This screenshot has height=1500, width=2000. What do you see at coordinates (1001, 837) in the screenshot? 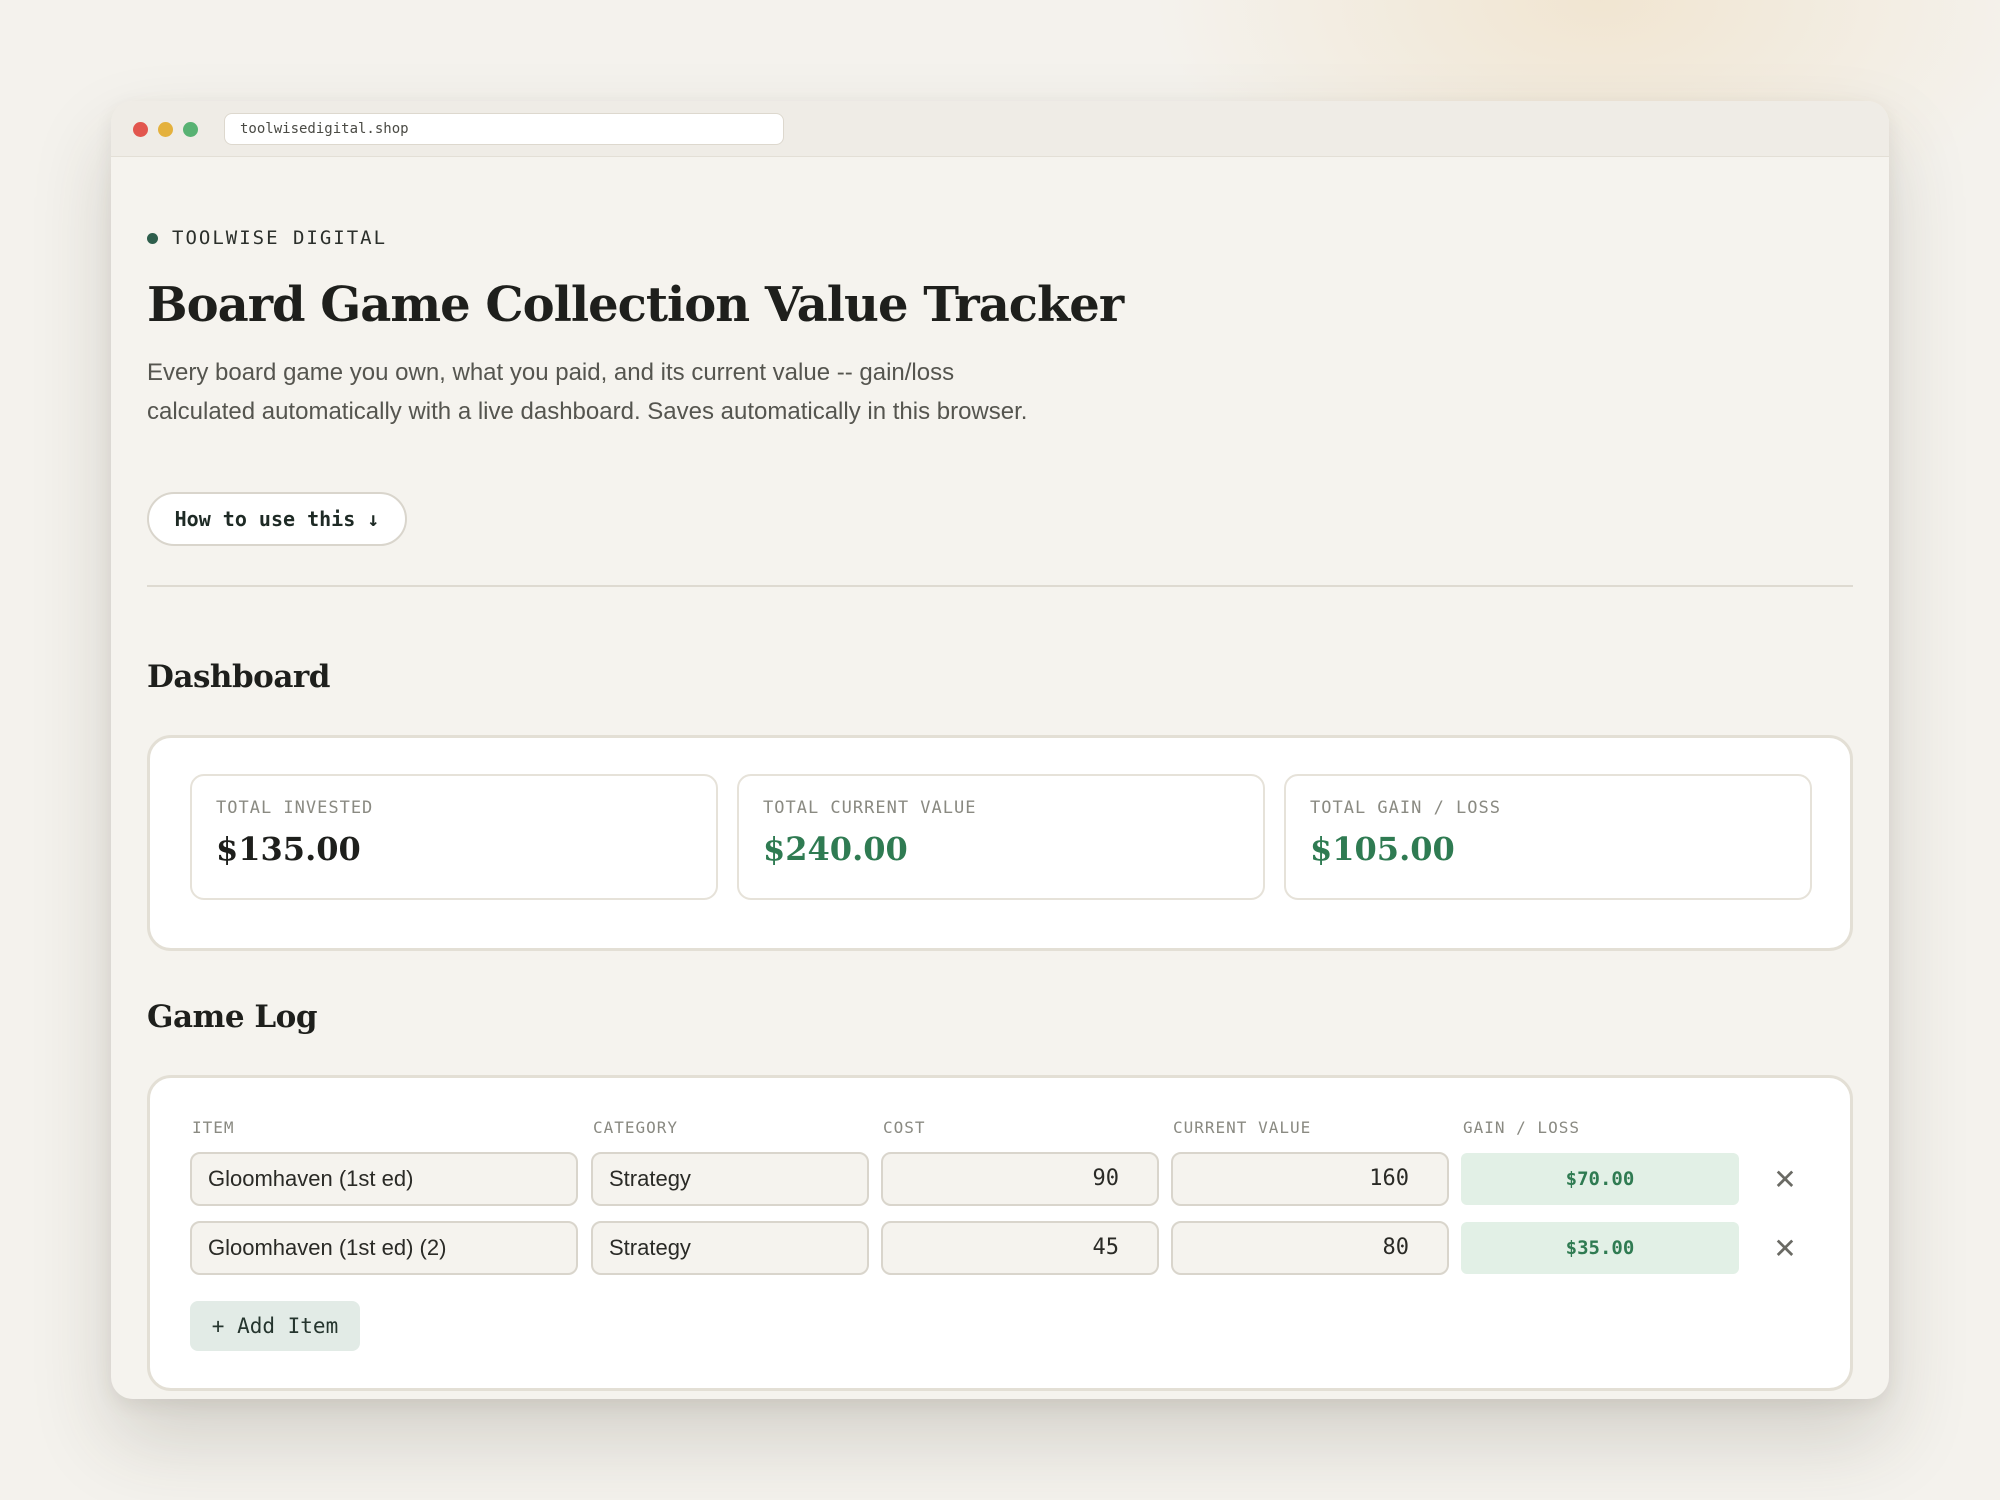
I see `total-current-value-card: TOTAL CURRENT VALUE $240.00` at bounding box center [1001, 837].